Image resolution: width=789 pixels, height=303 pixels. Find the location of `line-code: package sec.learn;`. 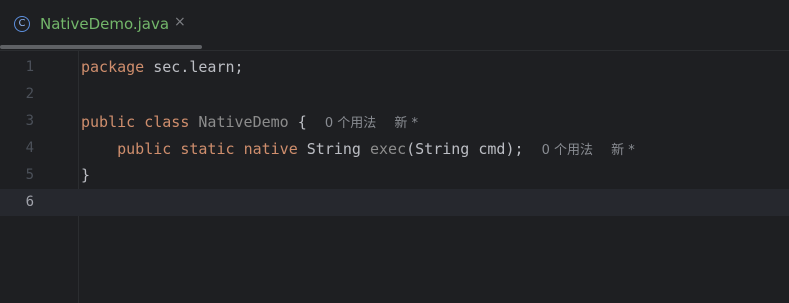

line-code: package sec.learn; is located at coordinates (162, 67).